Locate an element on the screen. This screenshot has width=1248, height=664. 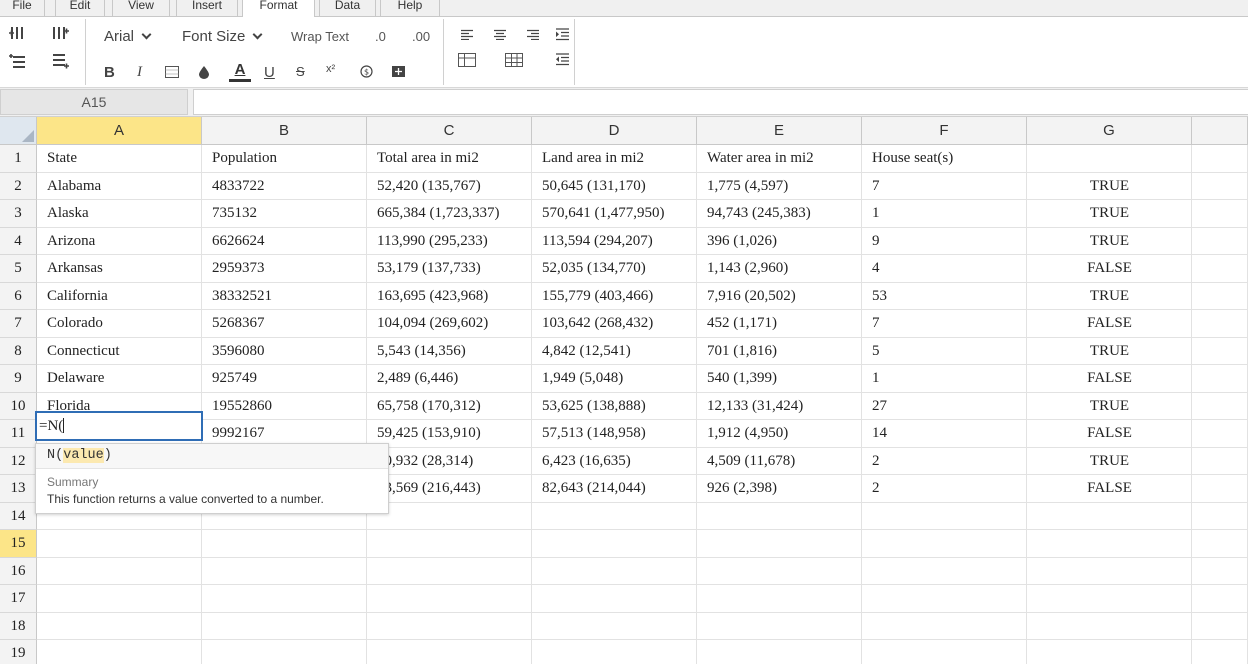
data-cell: 4,509 (11,678) is located at coordinates (779, 461).